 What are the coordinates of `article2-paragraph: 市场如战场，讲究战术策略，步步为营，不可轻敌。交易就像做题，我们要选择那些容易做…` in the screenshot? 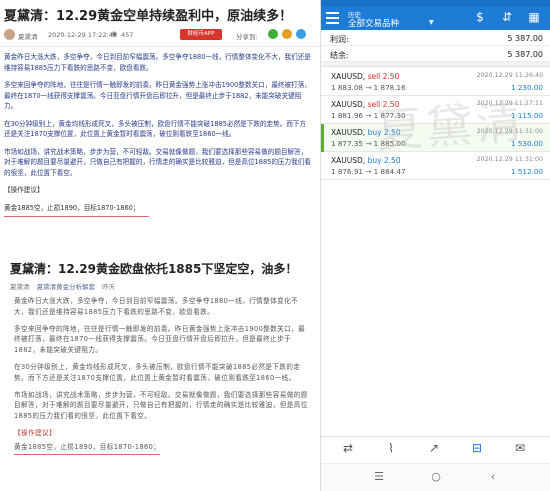 It's located at (161, 405).